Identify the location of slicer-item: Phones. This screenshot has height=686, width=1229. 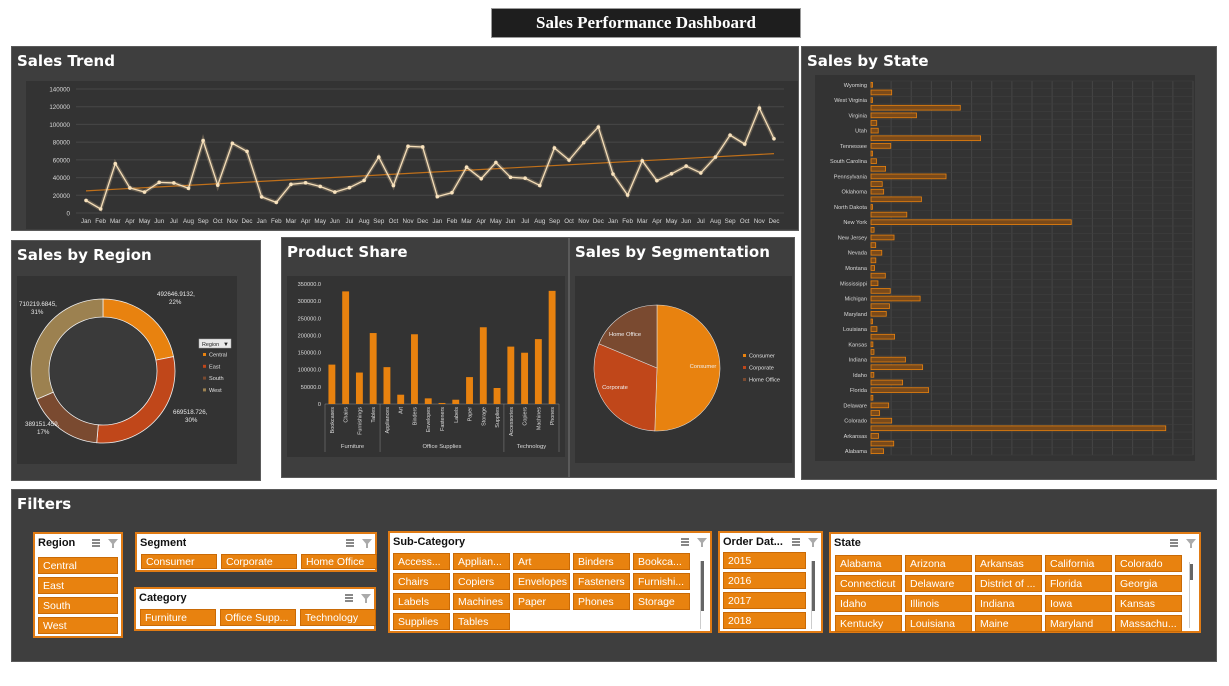
(601, 601).